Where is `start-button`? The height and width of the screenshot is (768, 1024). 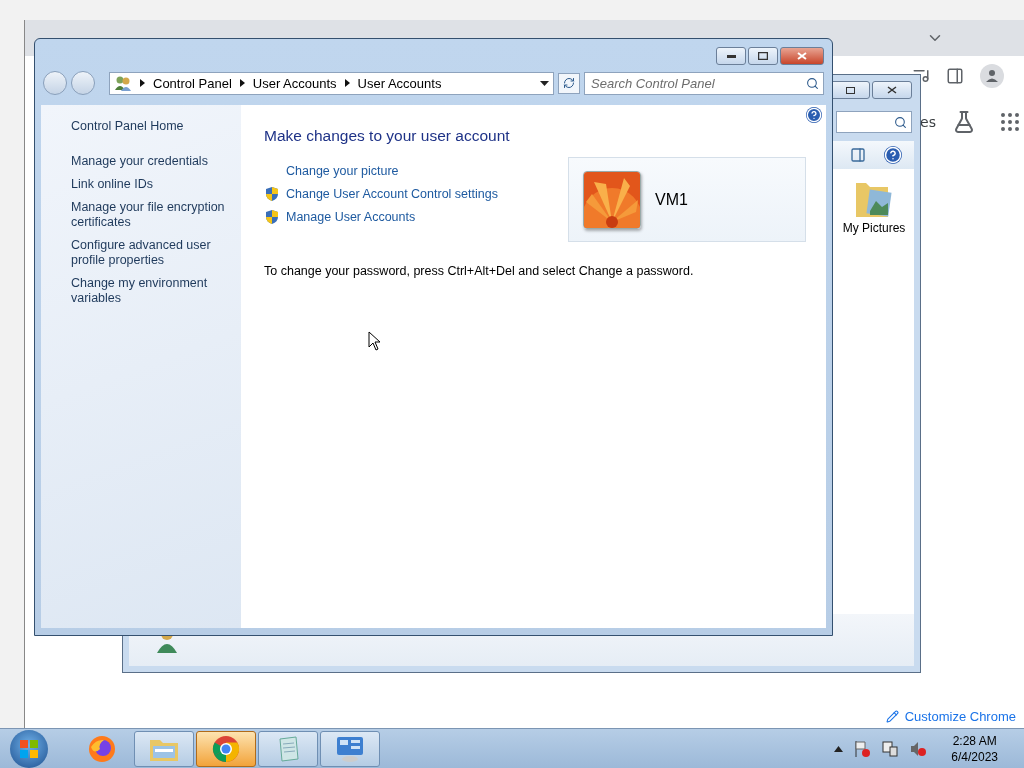
start-button is located at coordinates (29, 748).